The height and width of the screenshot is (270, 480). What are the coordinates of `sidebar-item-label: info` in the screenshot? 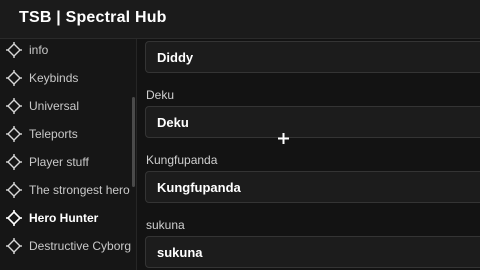 It's located at (39, 50).